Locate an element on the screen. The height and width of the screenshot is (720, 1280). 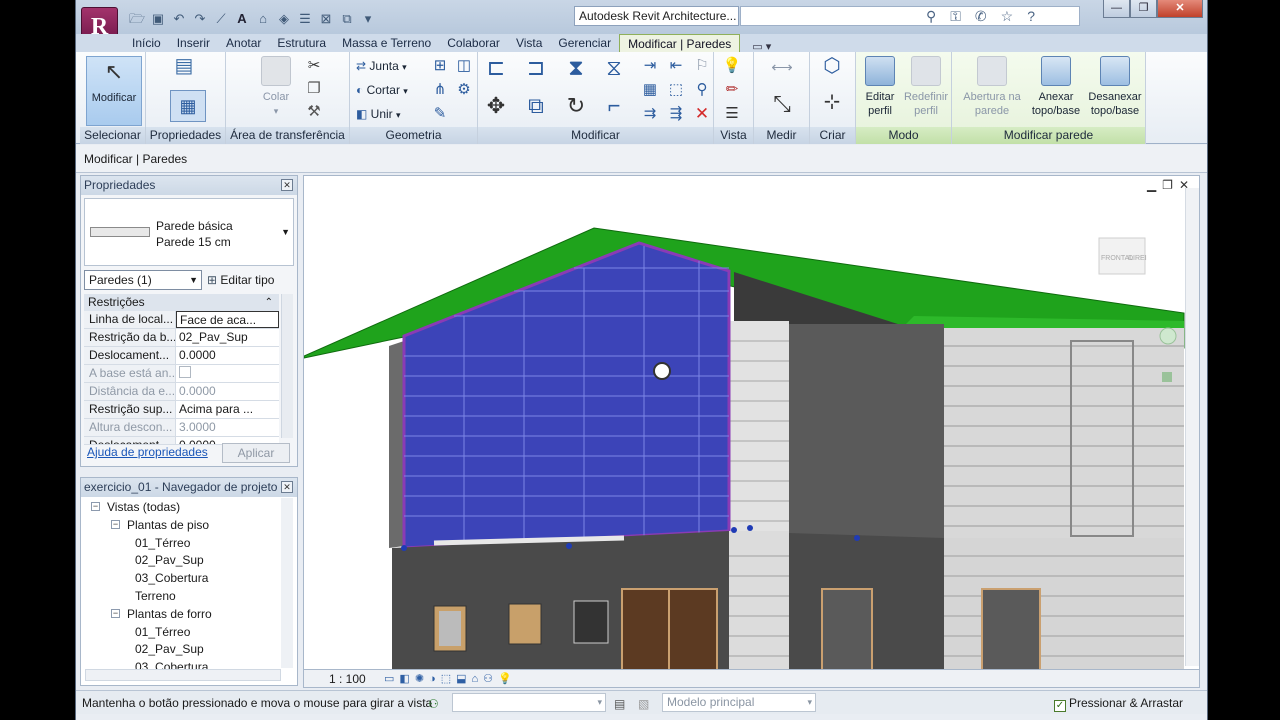
colar-button: Colar ▾ is located at coordinates (276, 87).